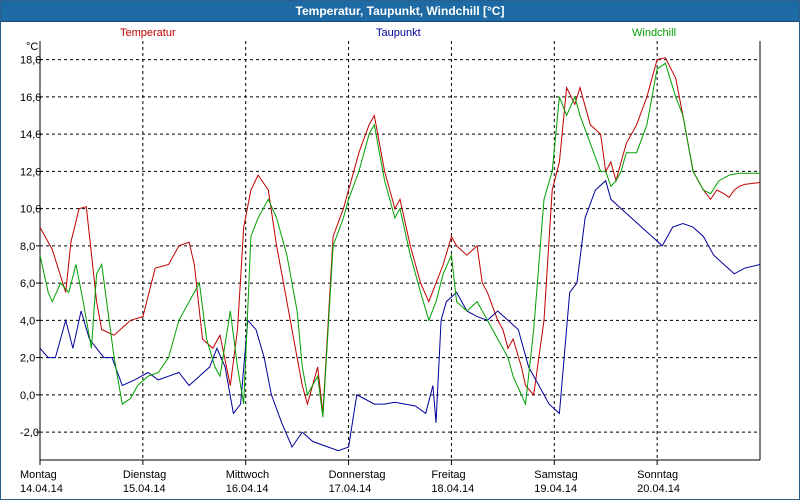 The image size is (800, 500). I want to click on legend-entry-temperatur: Temperatur, so click(148, 33).